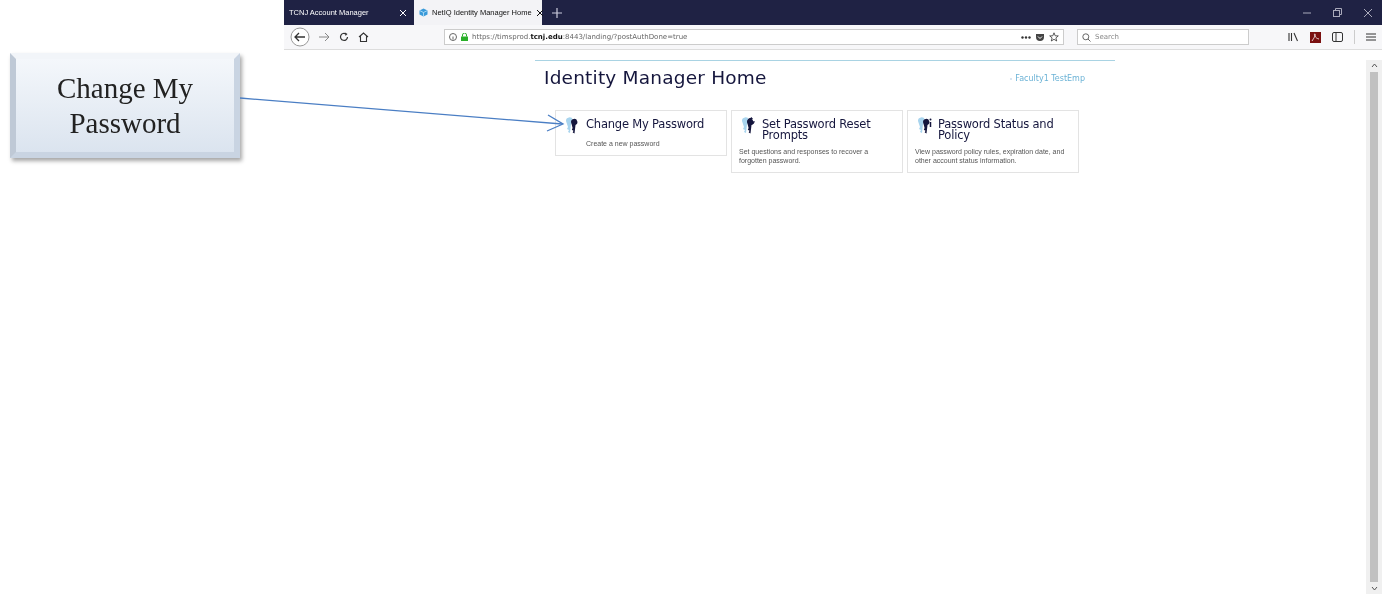  I want to click on star-icon, so click(1054, 37).